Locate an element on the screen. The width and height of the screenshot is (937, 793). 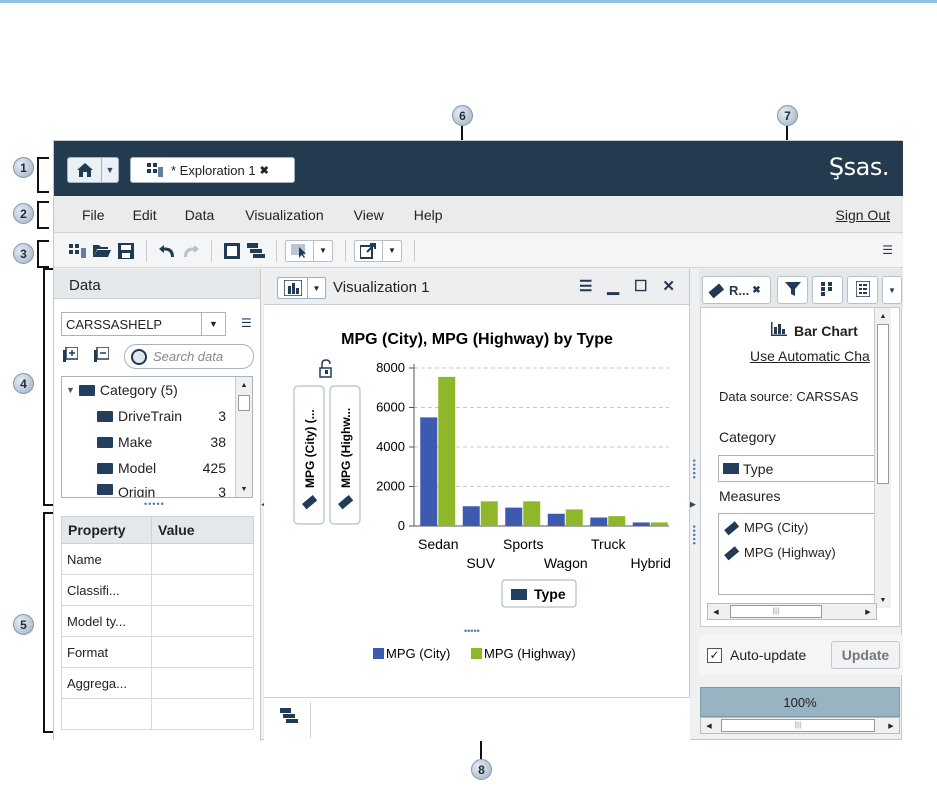
table-row is located at coordinates (157, 714).